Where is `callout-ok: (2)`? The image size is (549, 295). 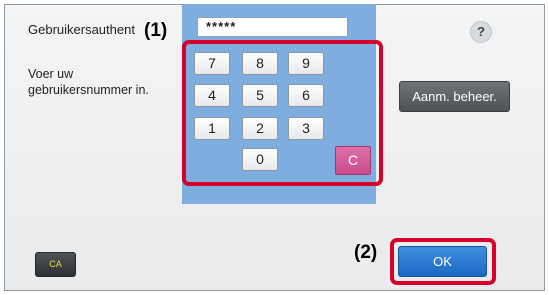 callout-ok: (2) is located at coordinates (366, 252).